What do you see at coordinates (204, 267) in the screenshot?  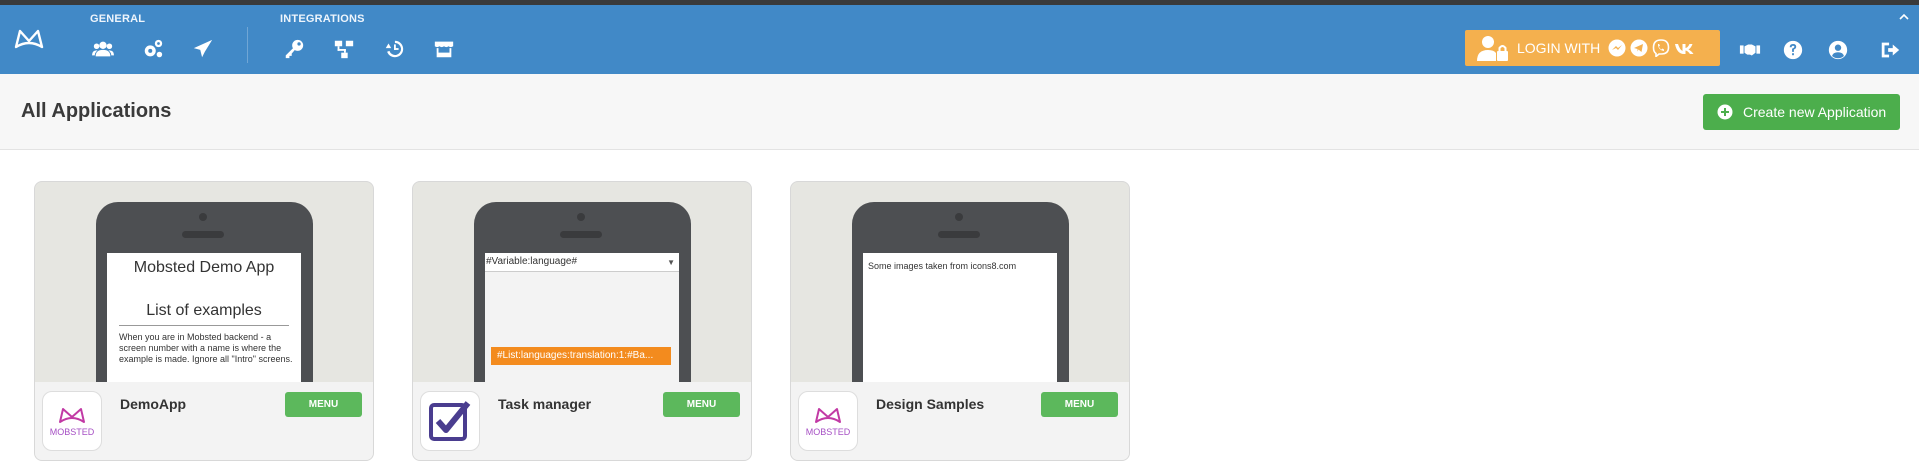 I see `preview-title: Mobsted Demo App` at bounding box center [204, 267].